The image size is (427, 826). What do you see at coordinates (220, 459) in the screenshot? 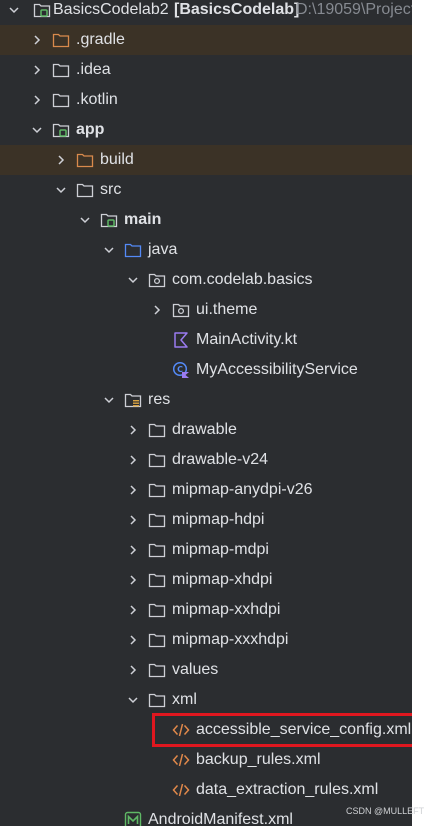
I see `tree-item-label: drawable-v24` at bounding box center [220, 459].